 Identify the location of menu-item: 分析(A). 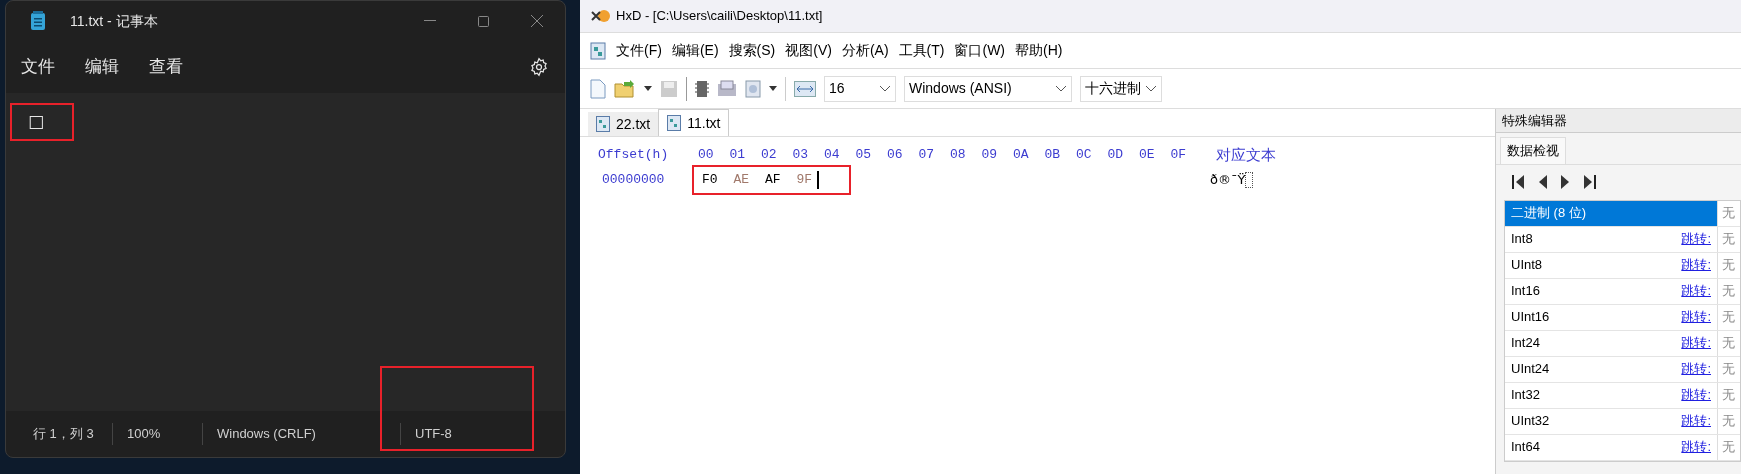
(865, 50).